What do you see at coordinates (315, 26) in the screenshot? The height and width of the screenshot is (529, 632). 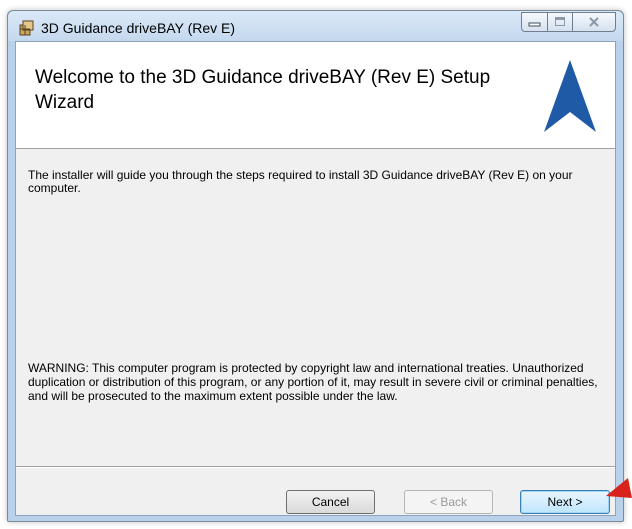 I see `title-bar: 3D Guidance driveBAY (Rev E)` at bounding box center [315, 26].